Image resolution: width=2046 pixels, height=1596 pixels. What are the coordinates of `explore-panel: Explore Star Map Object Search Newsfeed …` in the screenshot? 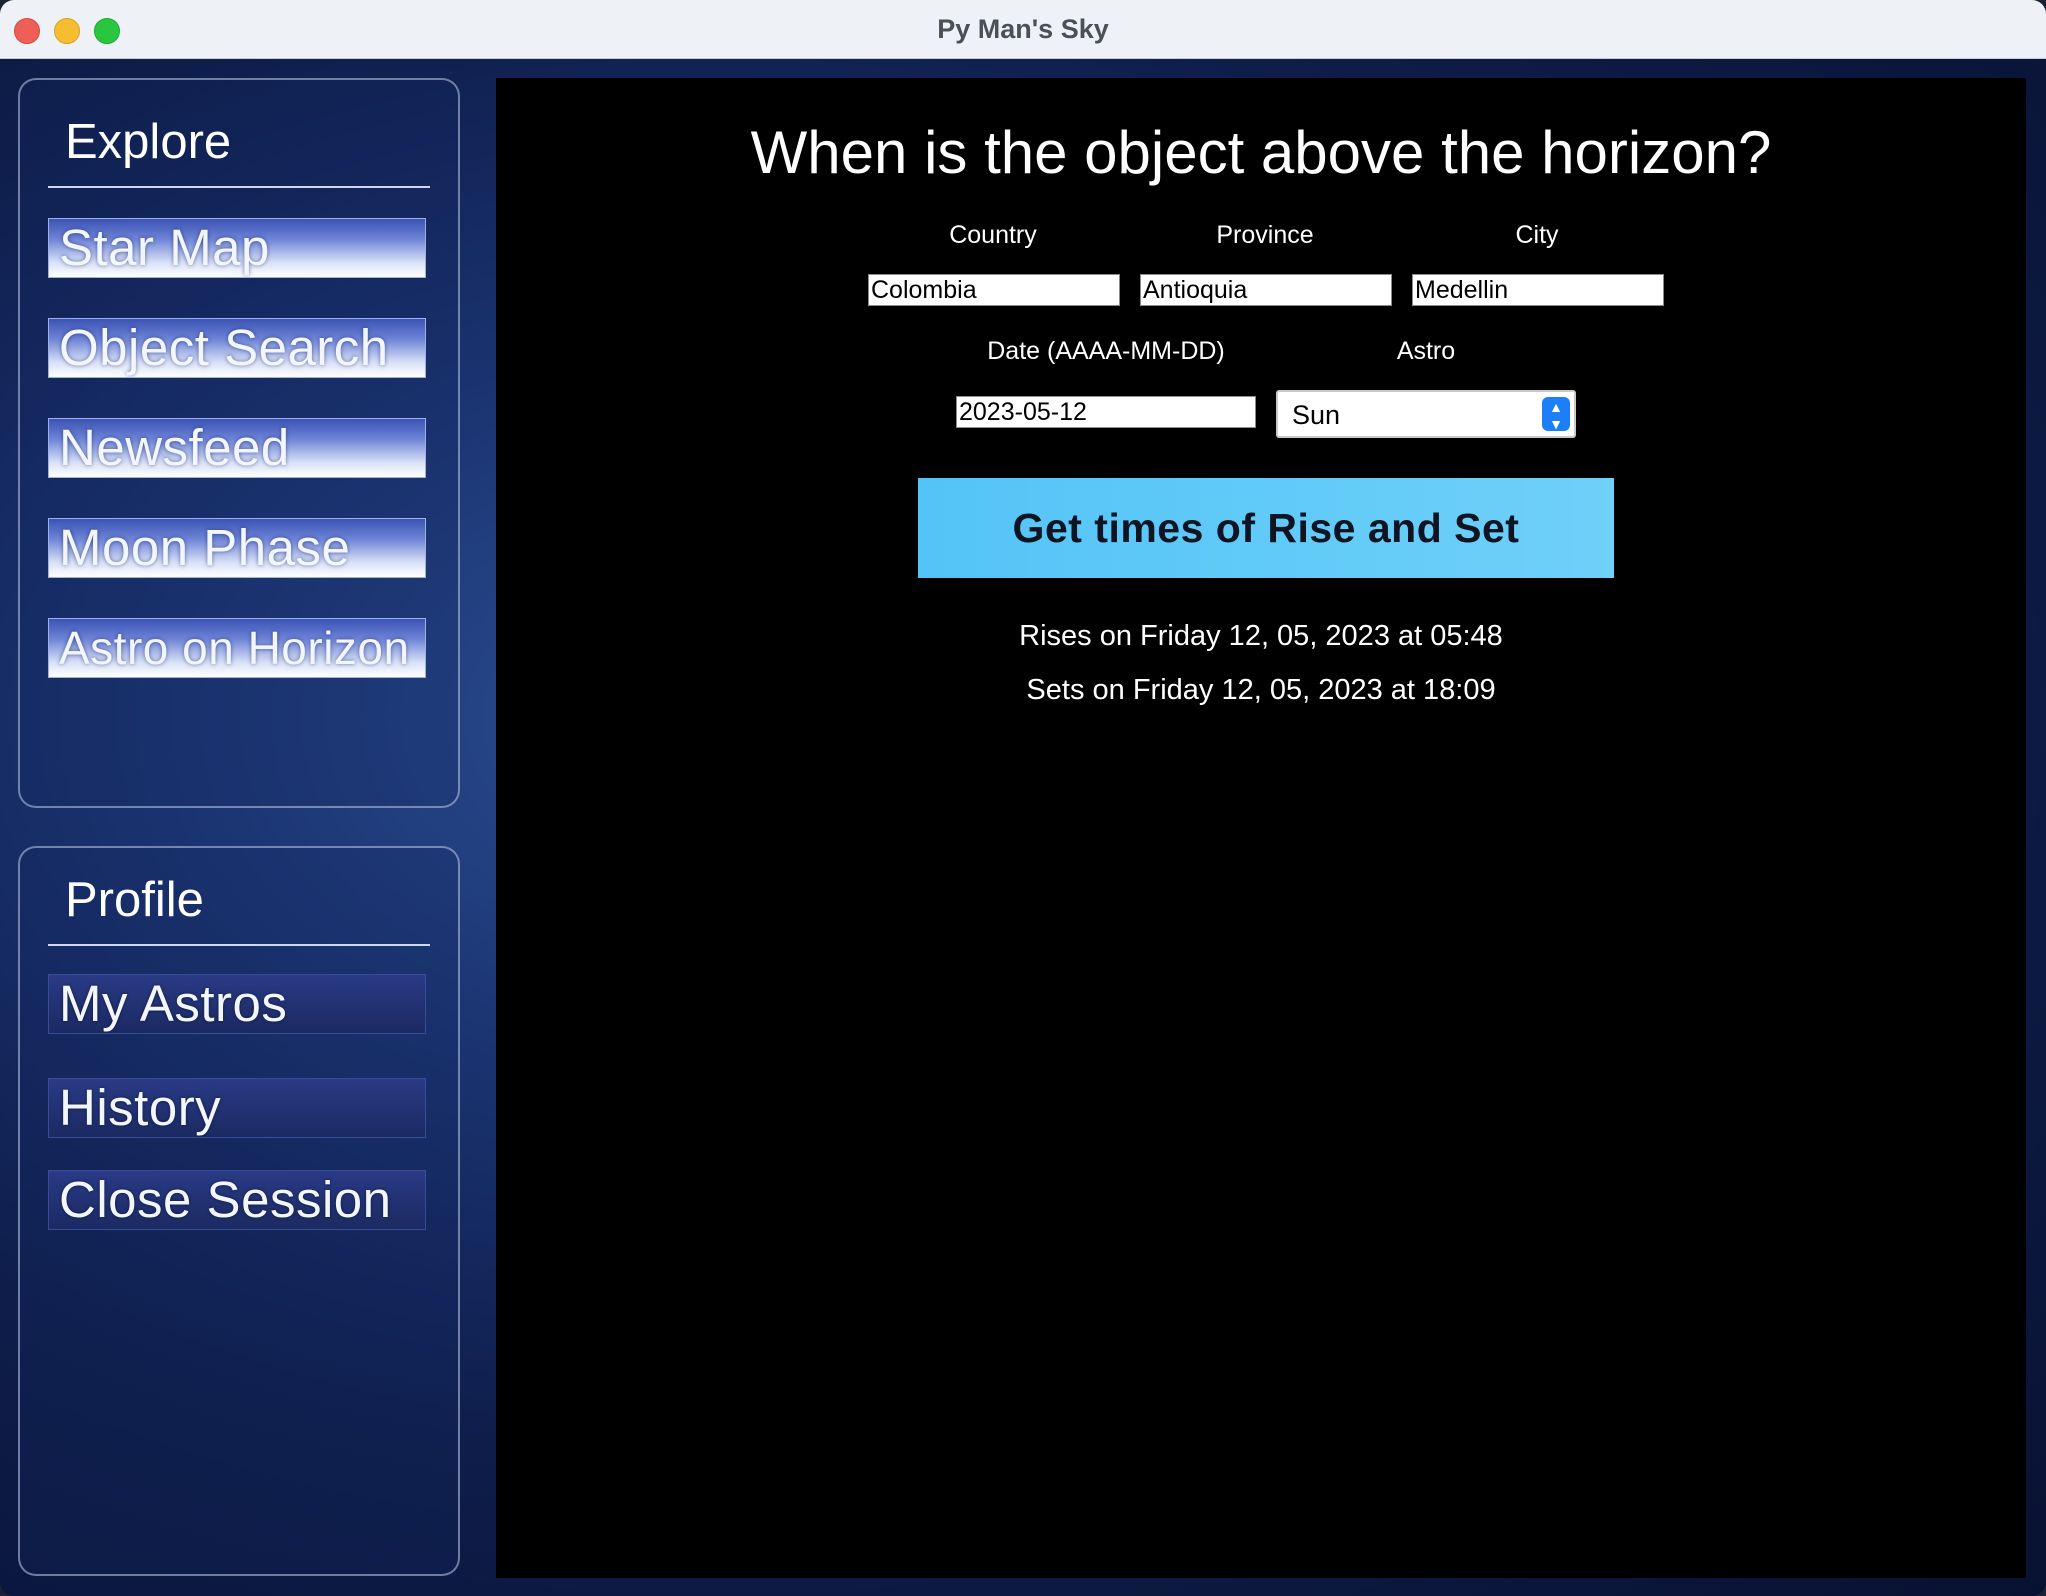 It's located at (239, 443).